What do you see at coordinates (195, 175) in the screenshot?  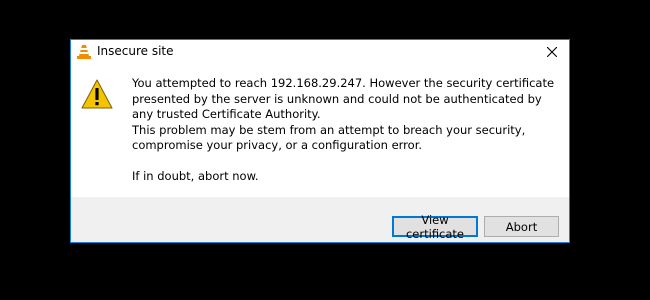 I see `message-paragraph: If in doubt, abort now.` at bounding box center [195, 175].